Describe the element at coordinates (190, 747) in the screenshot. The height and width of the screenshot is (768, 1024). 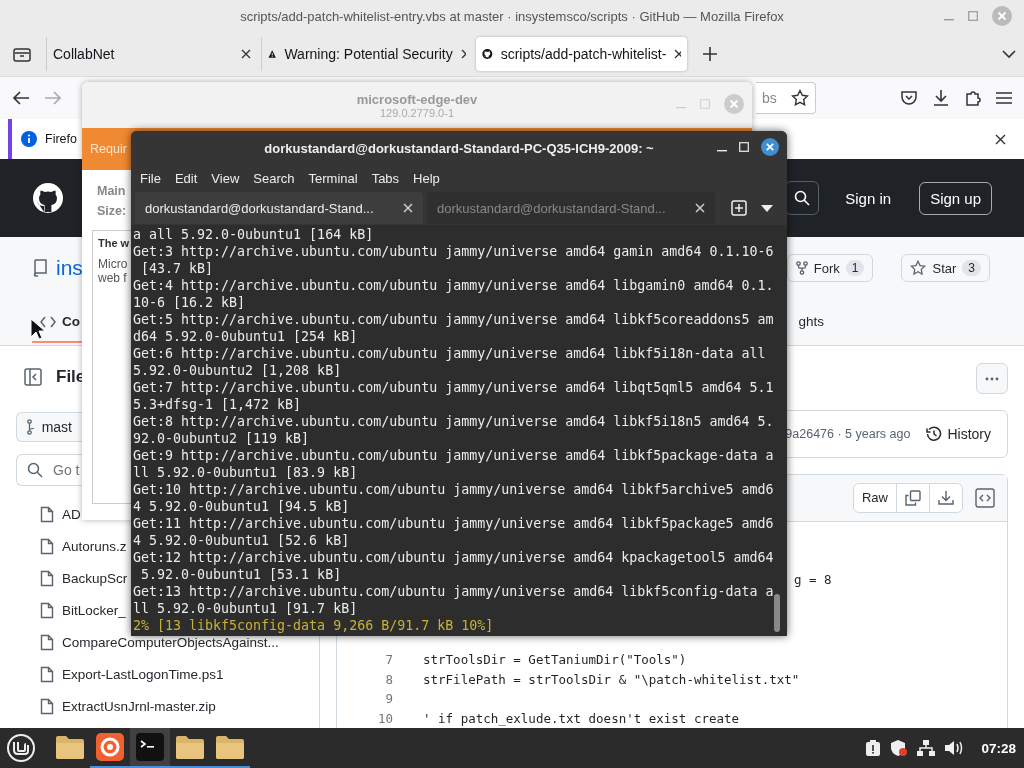
I see `folder-icon` at that location.